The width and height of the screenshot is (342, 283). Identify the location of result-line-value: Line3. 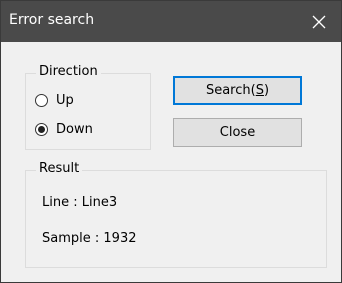
(99, 202).